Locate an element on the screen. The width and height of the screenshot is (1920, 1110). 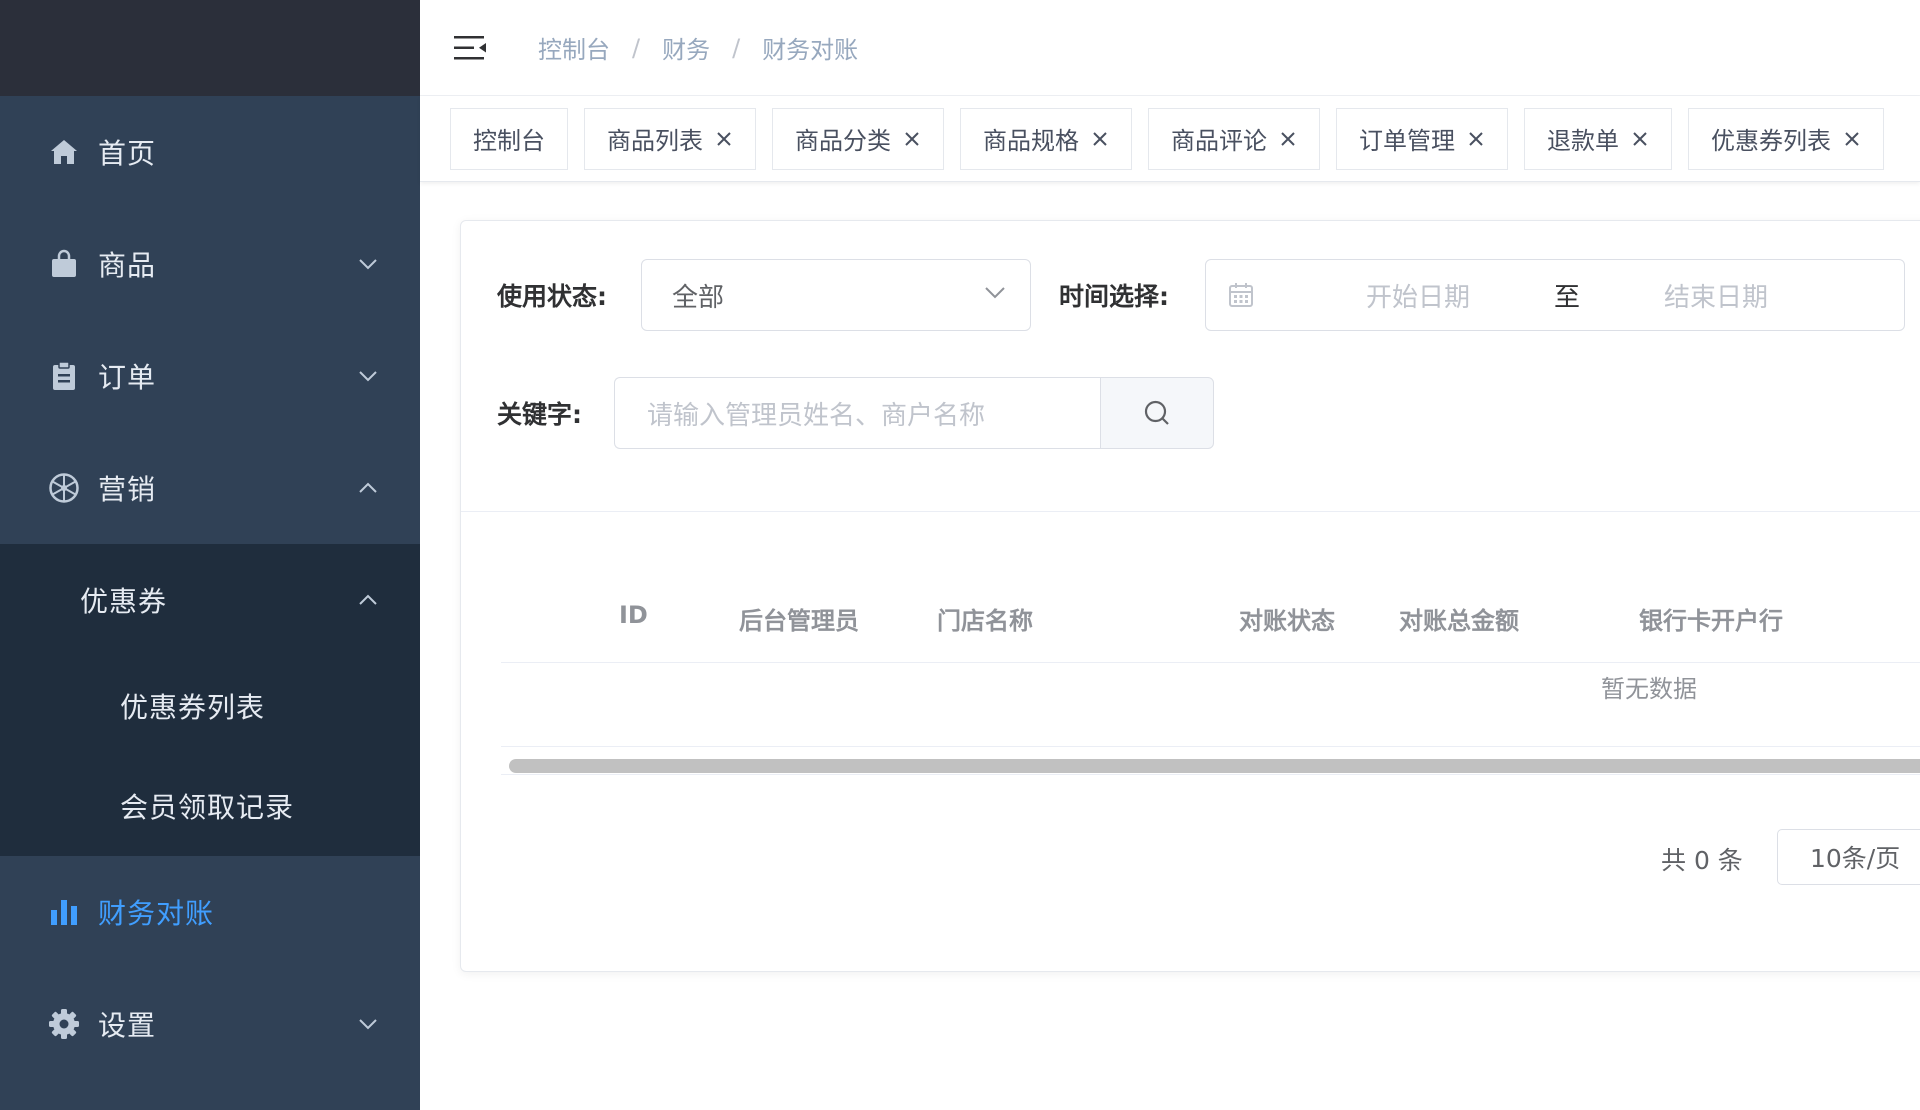
sidebar-item-marketing: 营销 is located at coordinates (210, 488).